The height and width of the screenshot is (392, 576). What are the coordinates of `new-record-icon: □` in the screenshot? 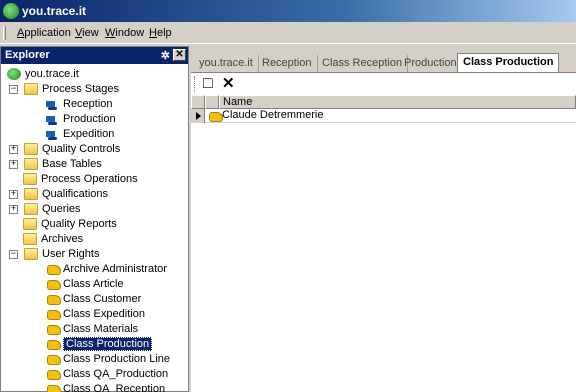 It's located at (211, 84).